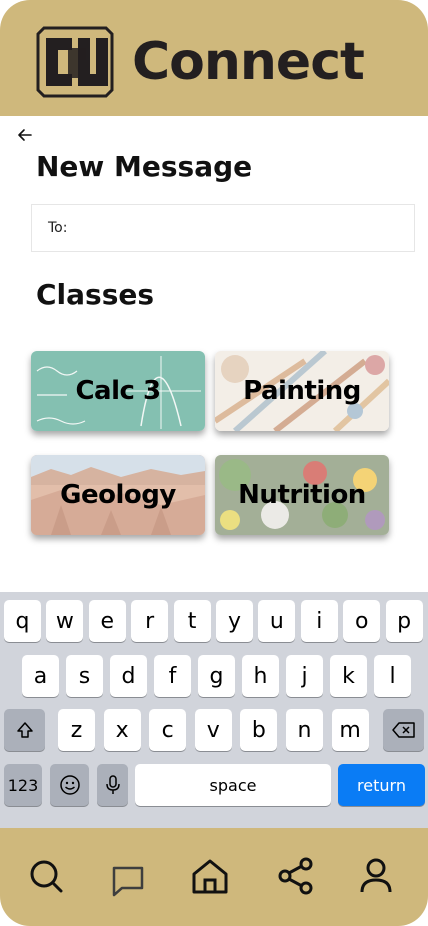  Describe the element at coordinates (304, 676) in the screenshot. I see `key-j: j` at that location.